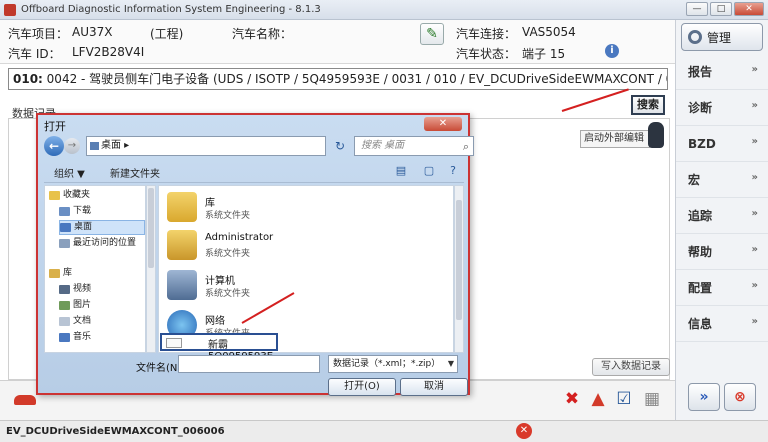  What do you see at coordinates (75, 337) in the screenshot?
I see `tree-item-music: 音乐` at bounding box center [75, 337].